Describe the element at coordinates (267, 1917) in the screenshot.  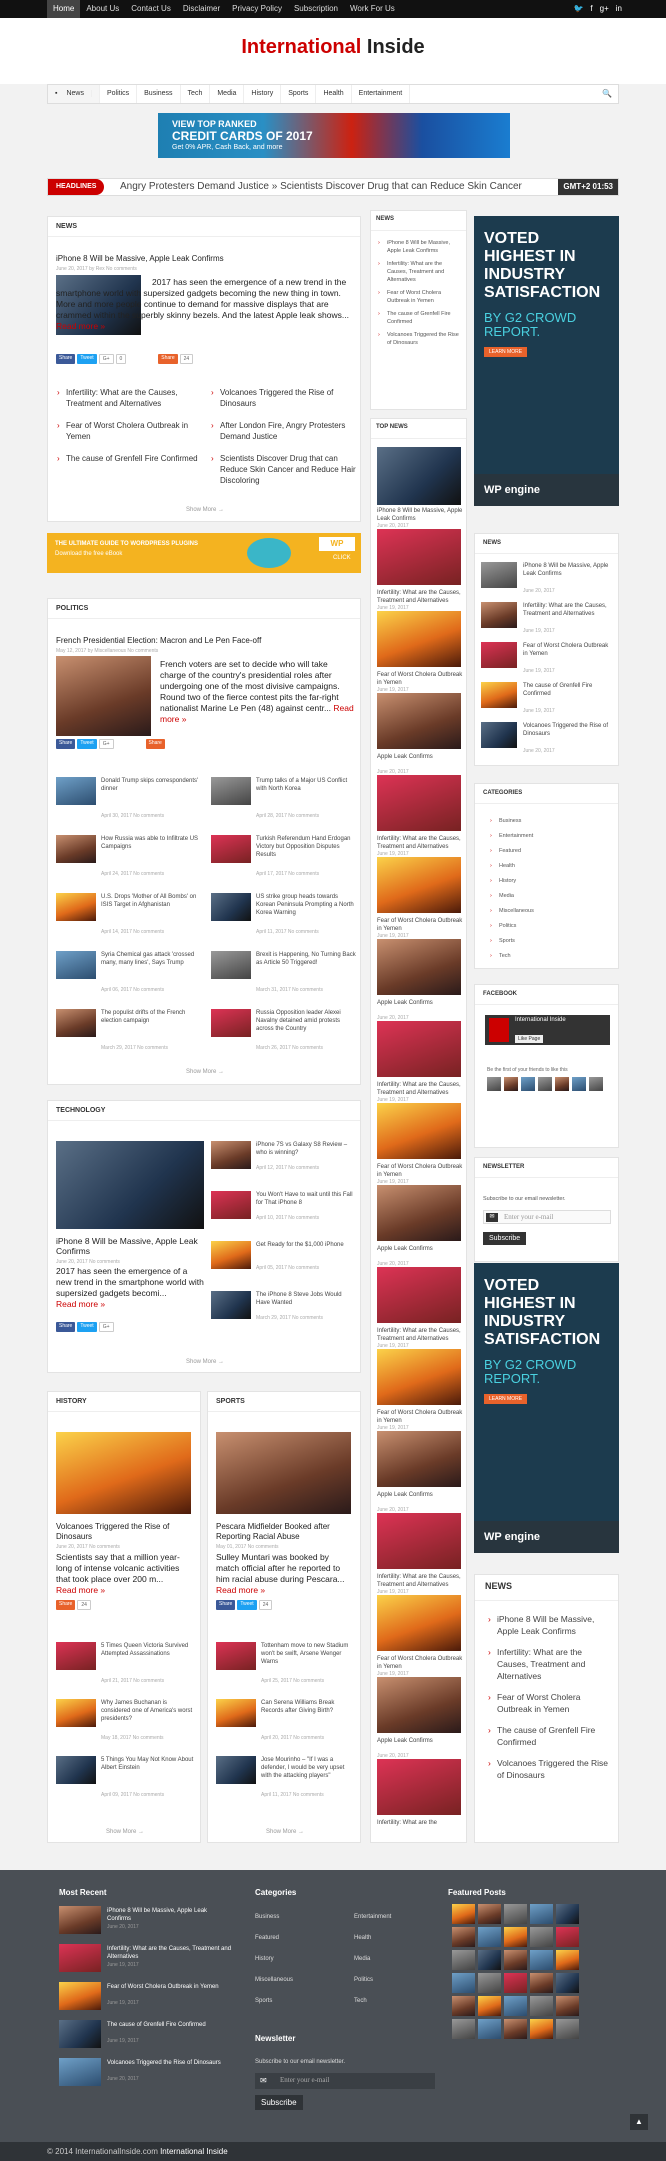
I see `footer-category-link: Business` at that location.